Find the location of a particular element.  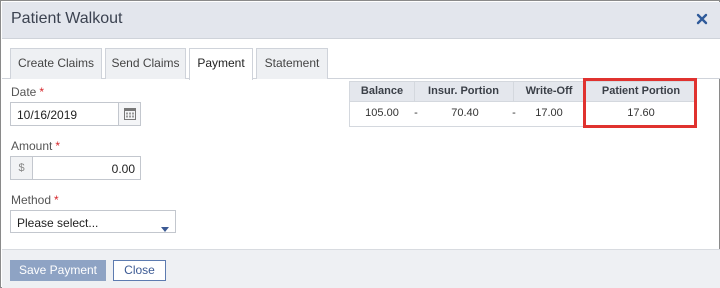

dialog-title: Patient Walkout is located at coordinates (67, 18).